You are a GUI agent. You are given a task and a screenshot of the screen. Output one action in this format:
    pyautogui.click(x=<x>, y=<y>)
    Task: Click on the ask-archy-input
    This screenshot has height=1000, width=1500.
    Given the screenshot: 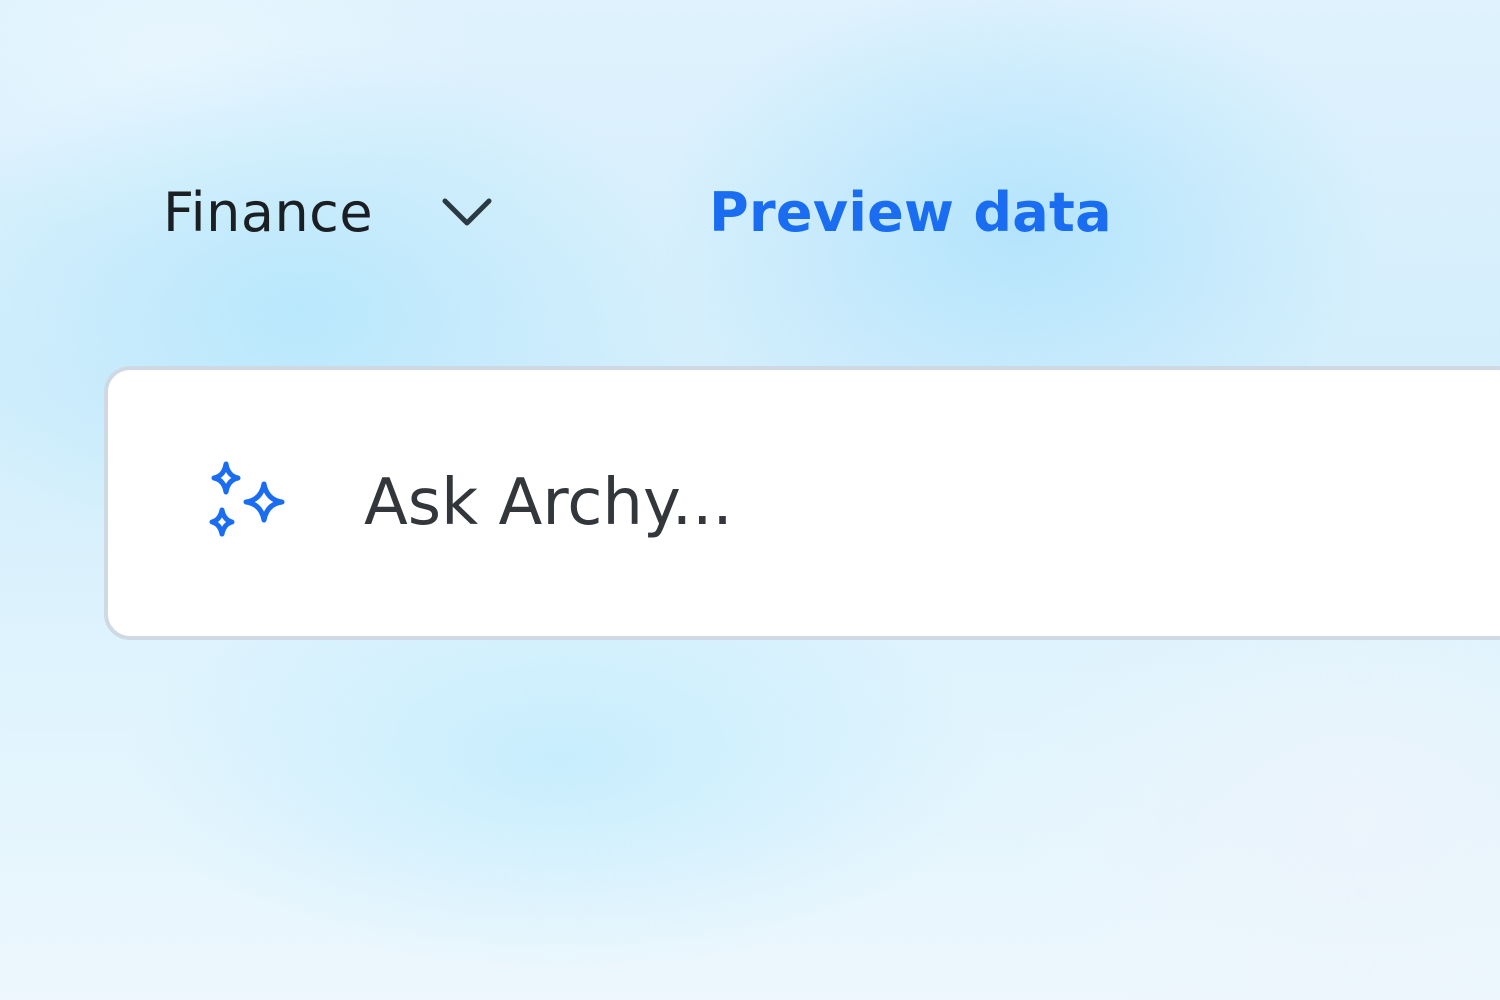 What is the action you would take?
    pyautogui.click(x=864, y=503)
    